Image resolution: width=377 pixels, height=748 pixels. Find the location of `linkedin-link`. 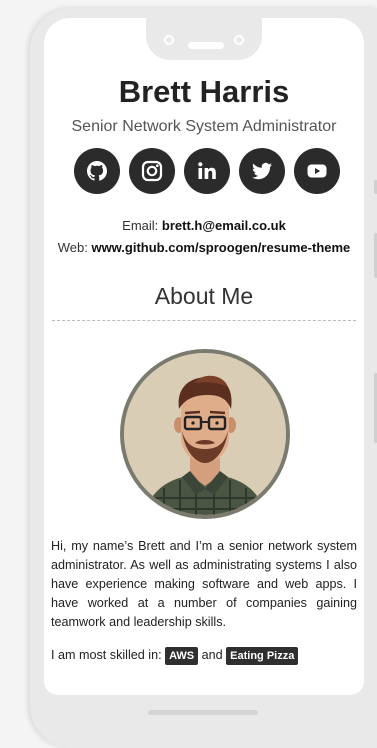

linkedin-link is located at coordinates (207, 171).